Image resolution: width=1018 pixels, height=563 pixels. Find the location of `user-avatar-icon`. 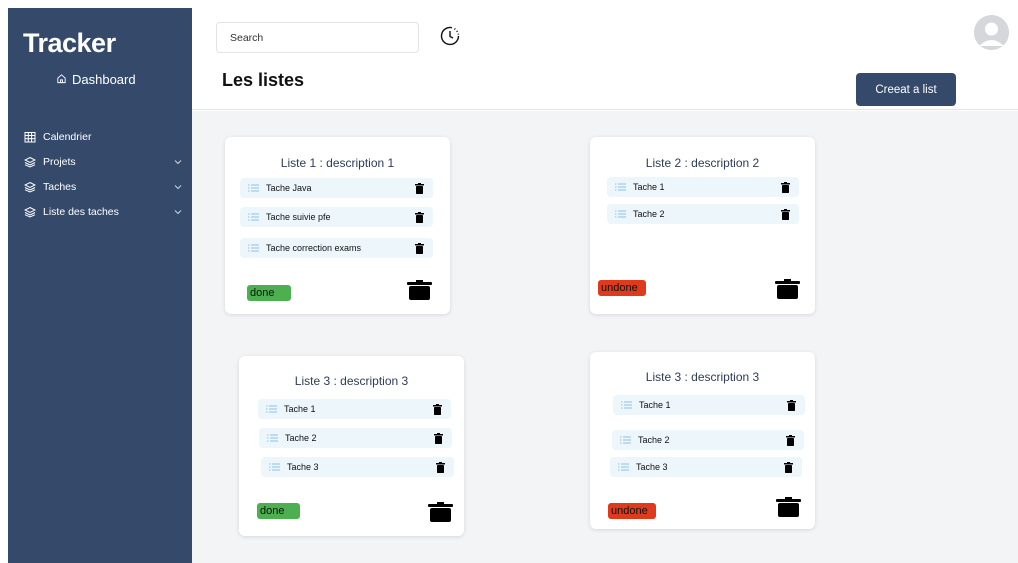

user-avatar-icon is located at coordinates (991, 32).